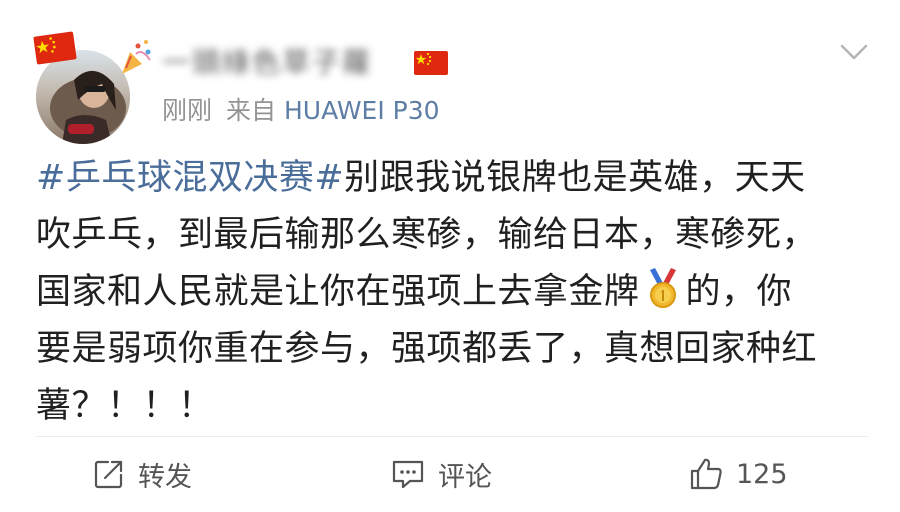  I want to click on post-line-2: 吹乒乓，到最后输那么寒碜，输给日本，寒碜死，, so click(427, 235).